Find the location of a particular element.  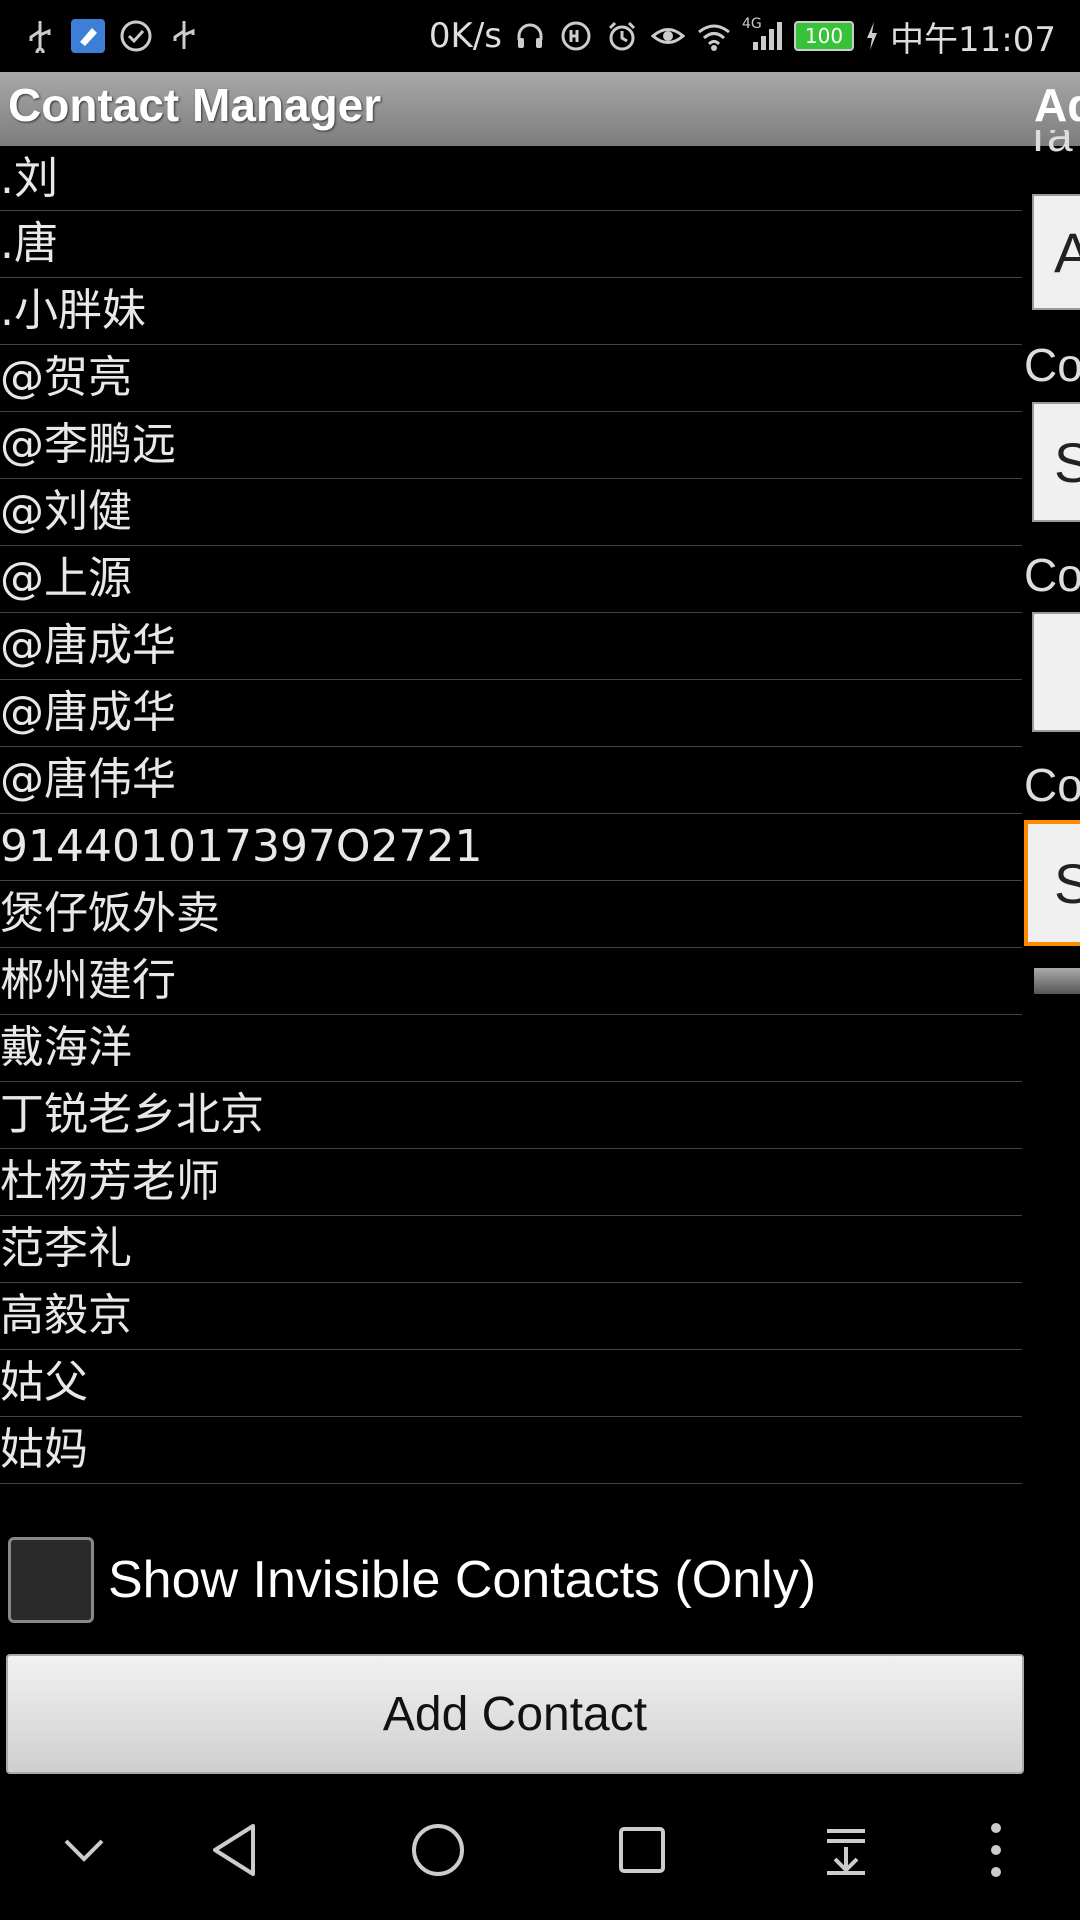

hide-nav-button is located at coordinates (84, 1850).